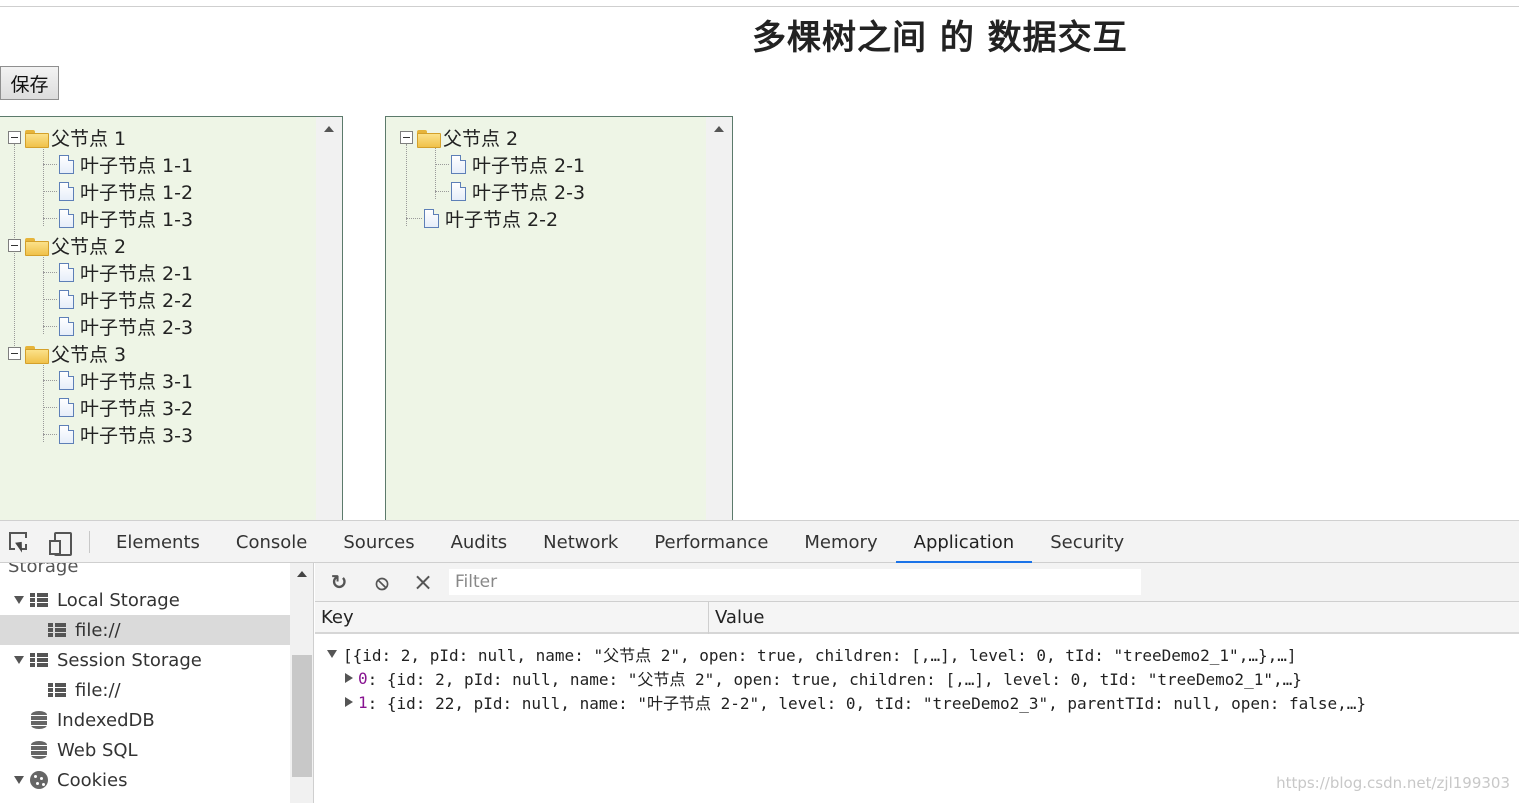 The width and height of the screenshot is (1519, 803). I want to click on tree-node-leaf: 叶子节点 3-1, so click(161, 380).